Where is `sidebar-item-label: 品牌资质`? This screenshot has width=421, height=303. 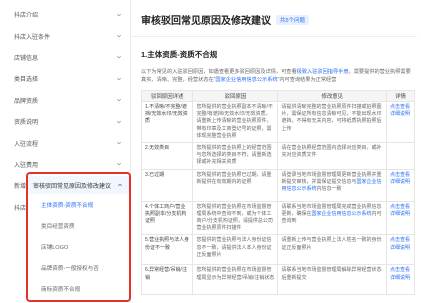 sidebar-item-label: 品牌资质 is located at coordinates (26, 101).